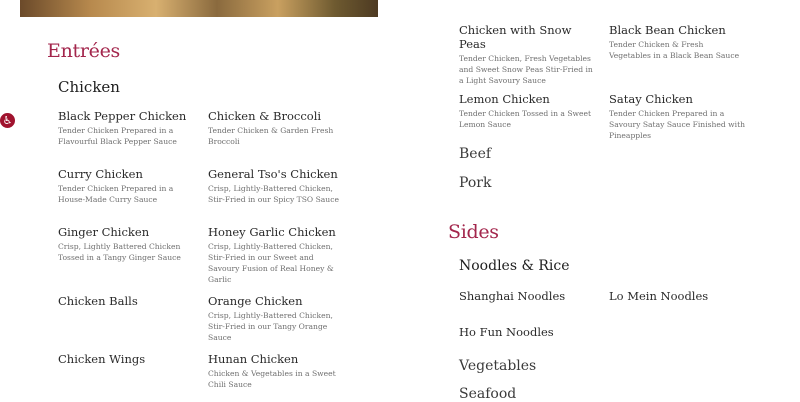 This screenshot has width=800, height=402. I want to click on item-name: Chicken & Broccoli, so click(265, 116).